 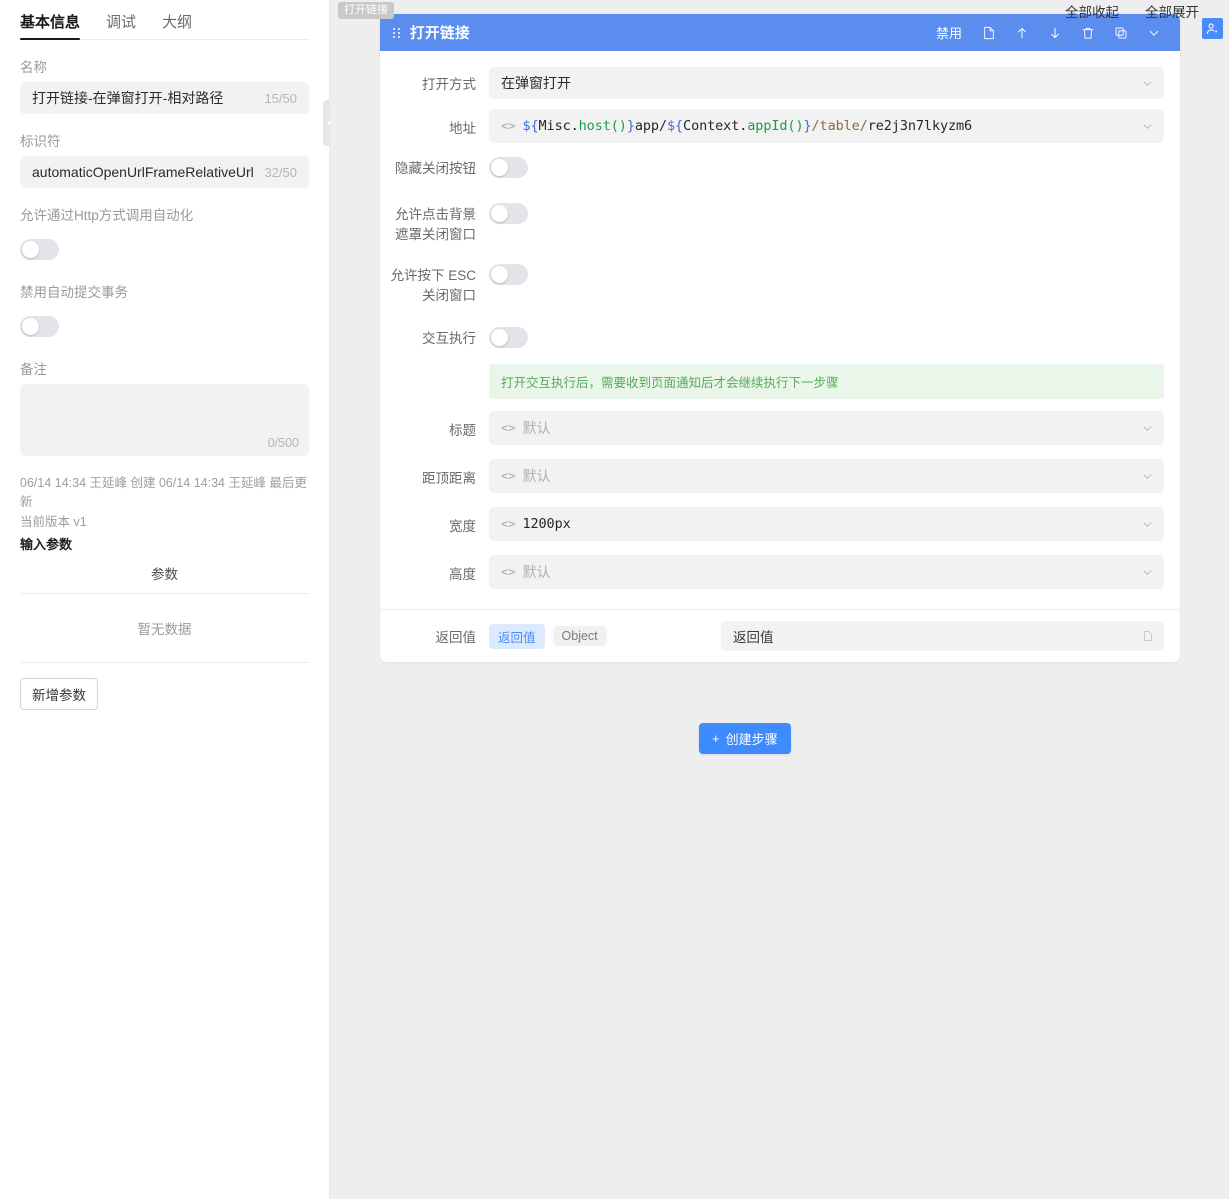 I want to click on mask-click-close-label-line1: 允许点击背景, so click(x=435, y=214).